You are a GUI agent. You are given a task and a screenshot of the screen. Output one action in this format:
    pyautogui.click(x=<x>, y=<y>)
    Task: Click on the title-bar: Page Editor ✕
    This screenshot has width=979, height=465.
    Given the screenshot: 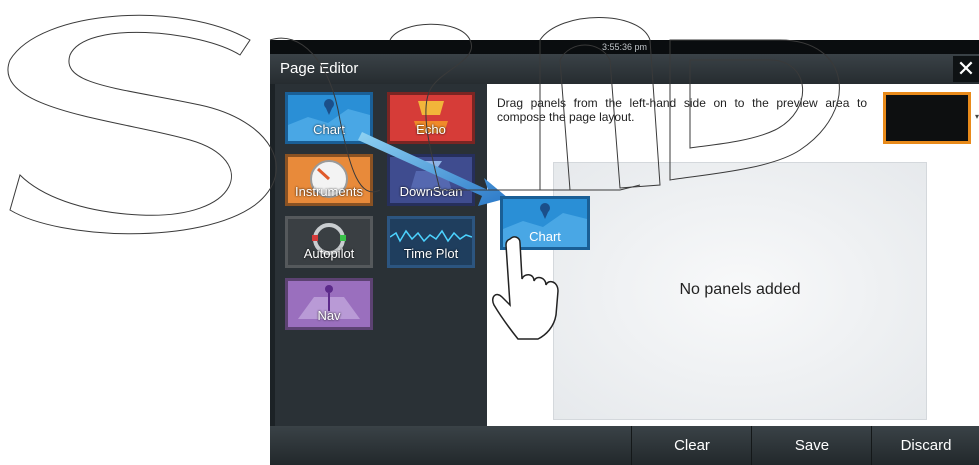 What is the action you would take?
    pyautogui.click(x=624, y=69)
    